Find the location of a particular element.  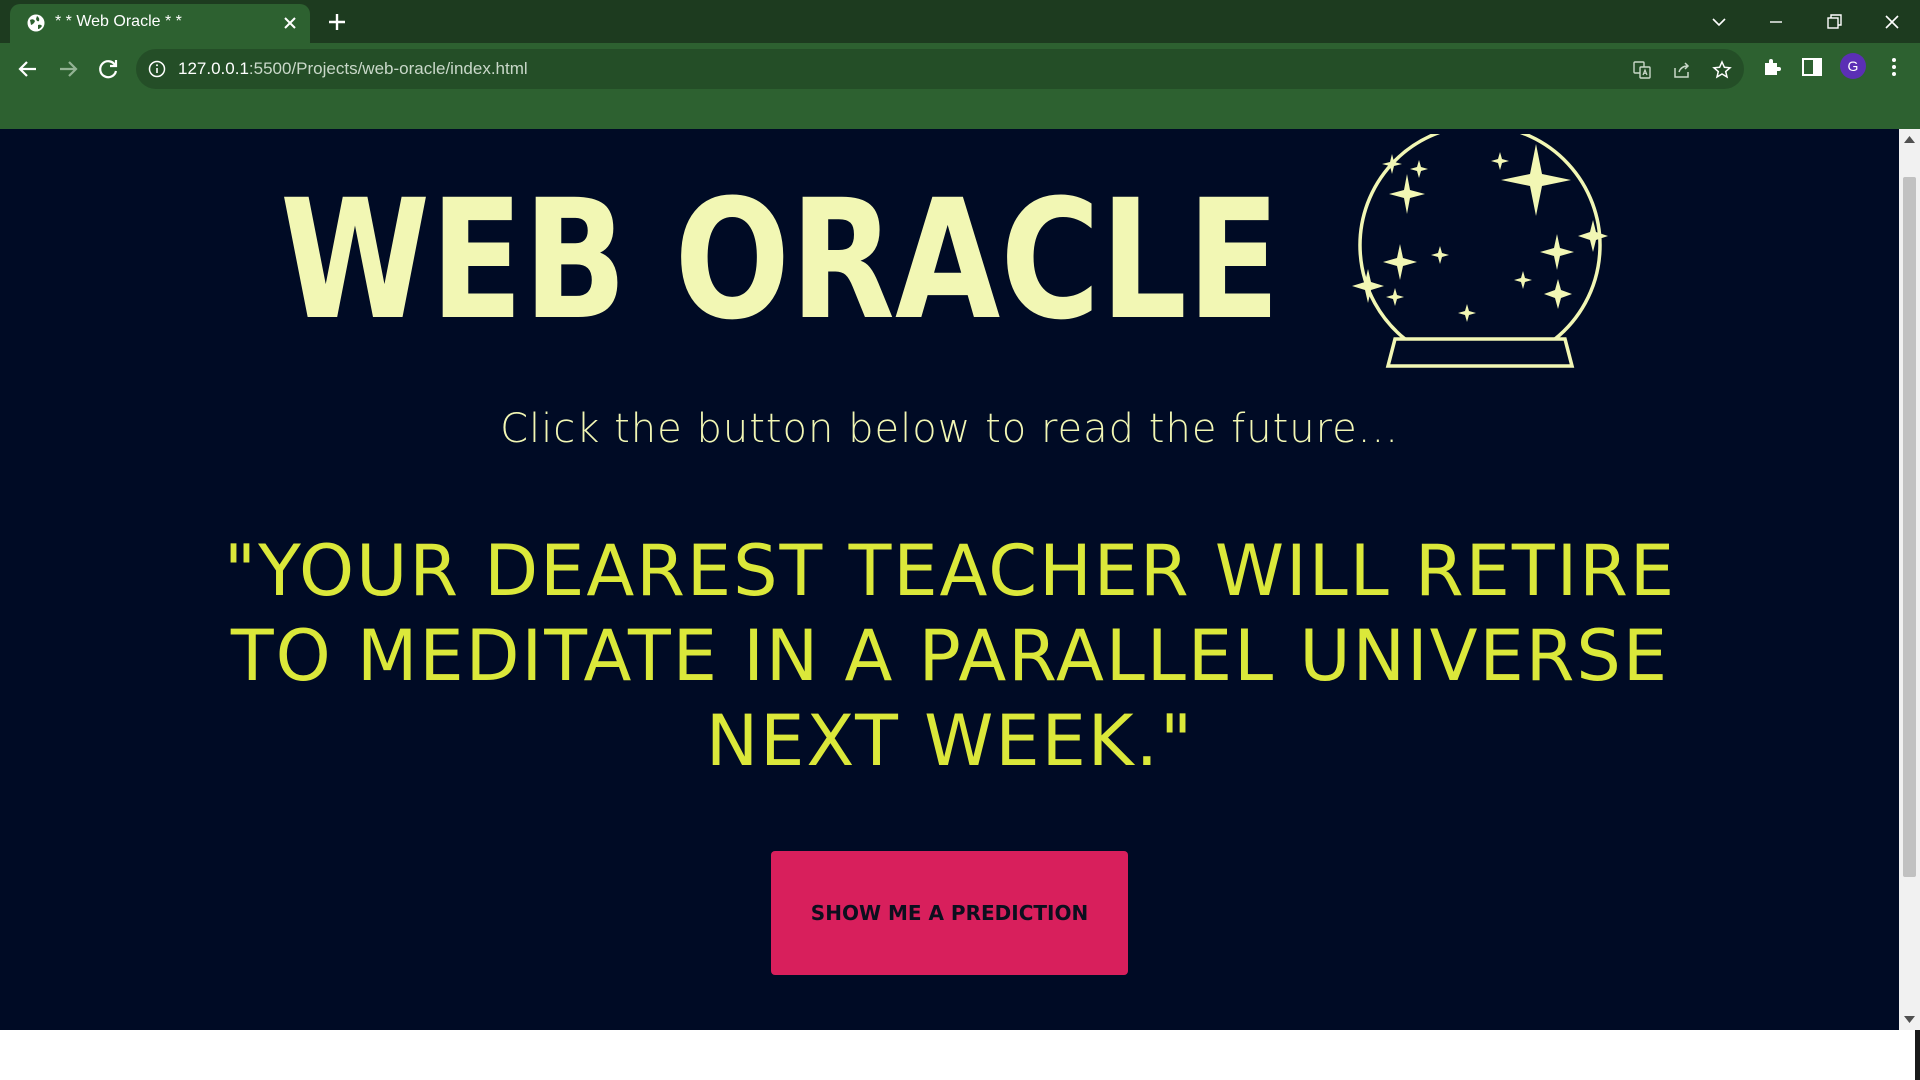

info-icon is located at coordinates (157, 69).